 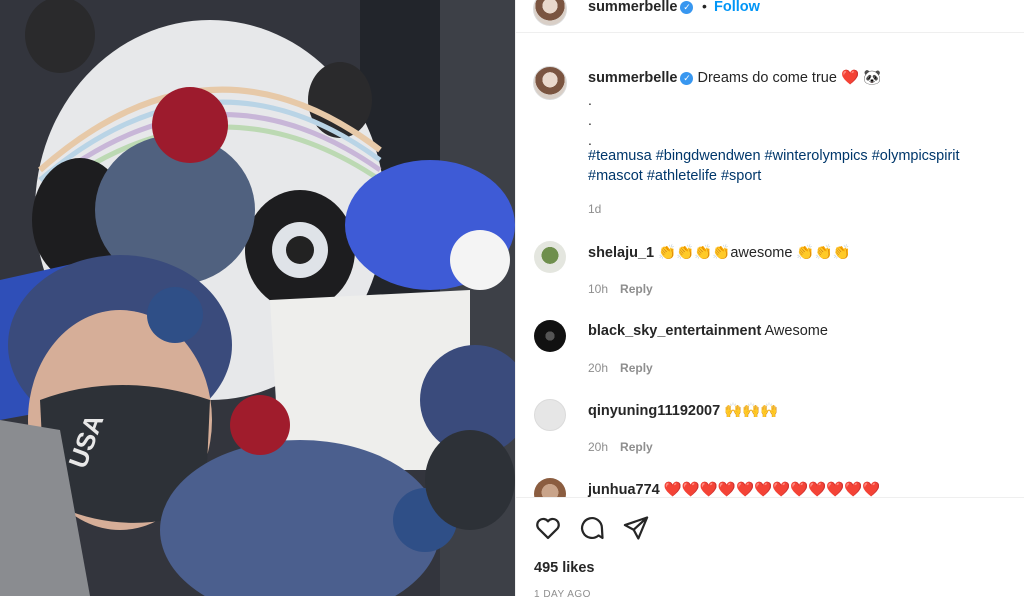 I want to click on caption-avatar, so click(x=550, y=83).